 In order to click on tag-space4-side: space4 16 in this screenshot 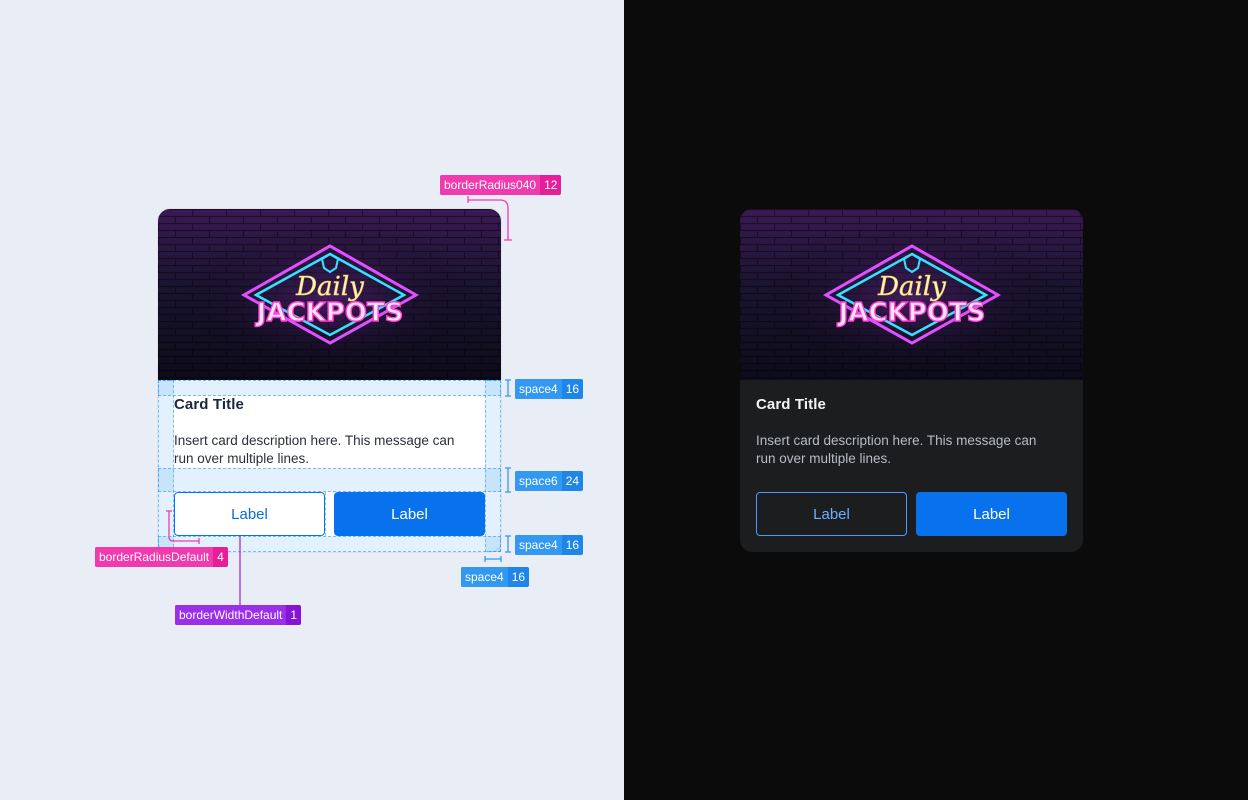, I will do `click(495, 577)`.